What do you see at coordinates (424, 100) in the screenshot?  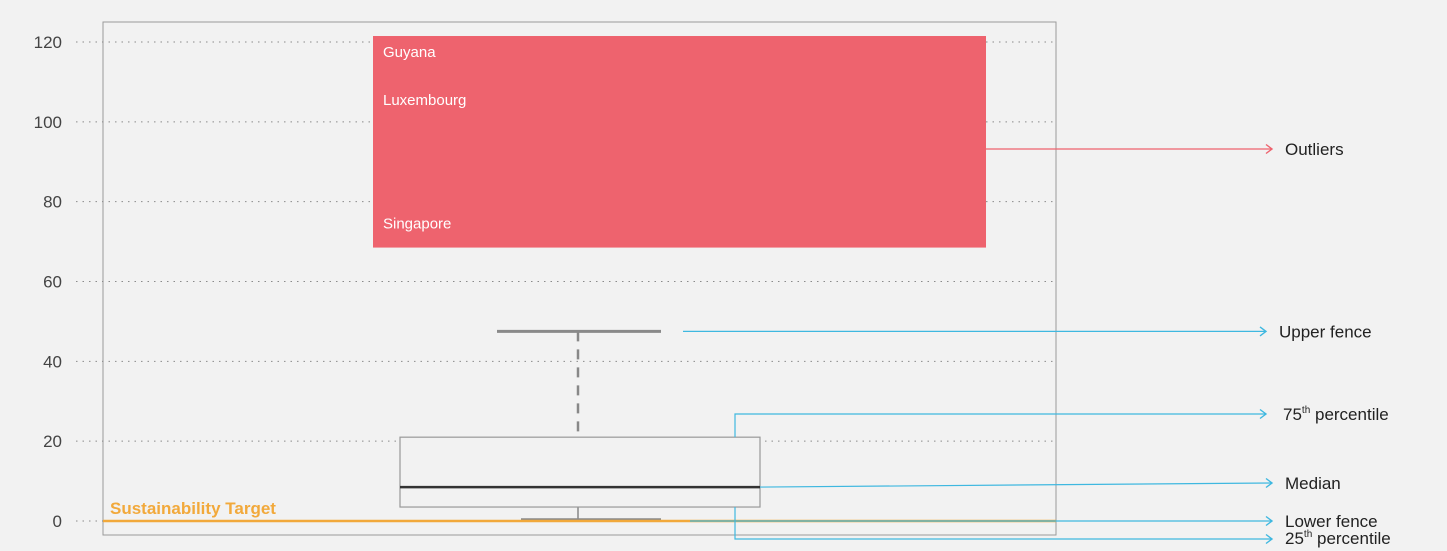 I see `outlier-label: Luxembourg` at bounding box center [424, 100].